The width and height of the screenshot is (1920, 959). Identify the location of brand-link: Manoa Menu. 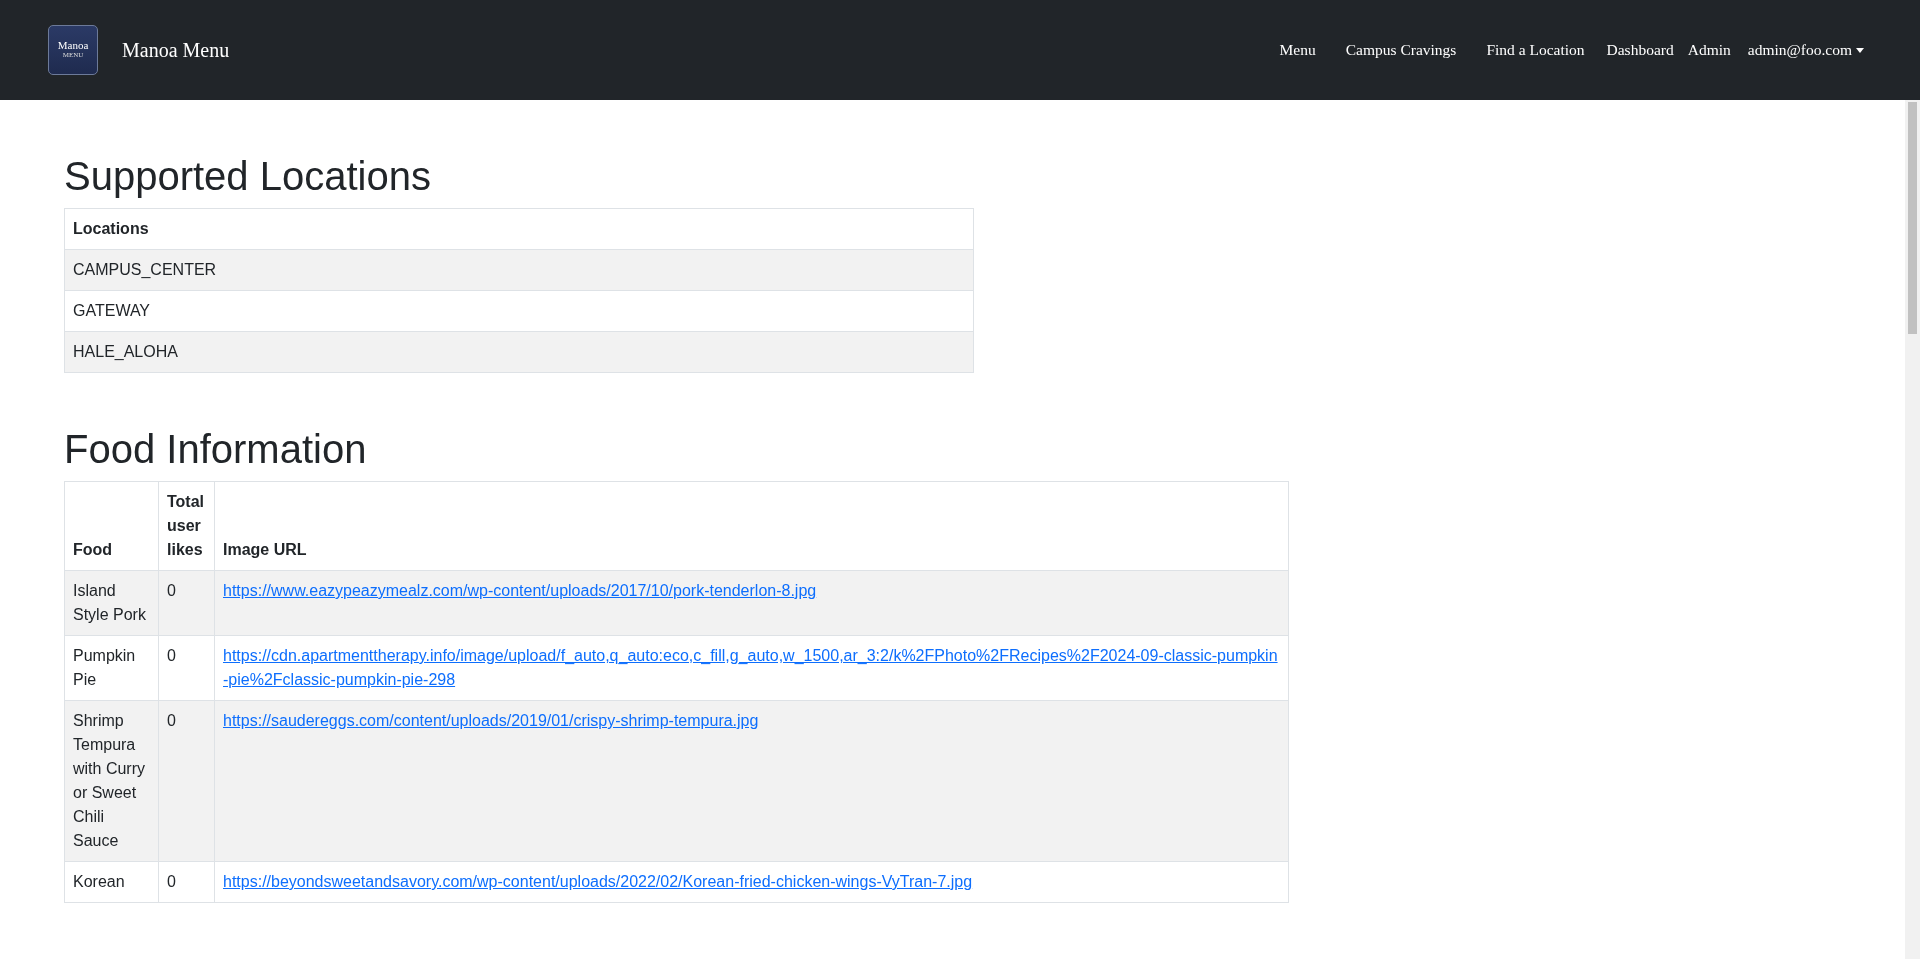
(176, 50).